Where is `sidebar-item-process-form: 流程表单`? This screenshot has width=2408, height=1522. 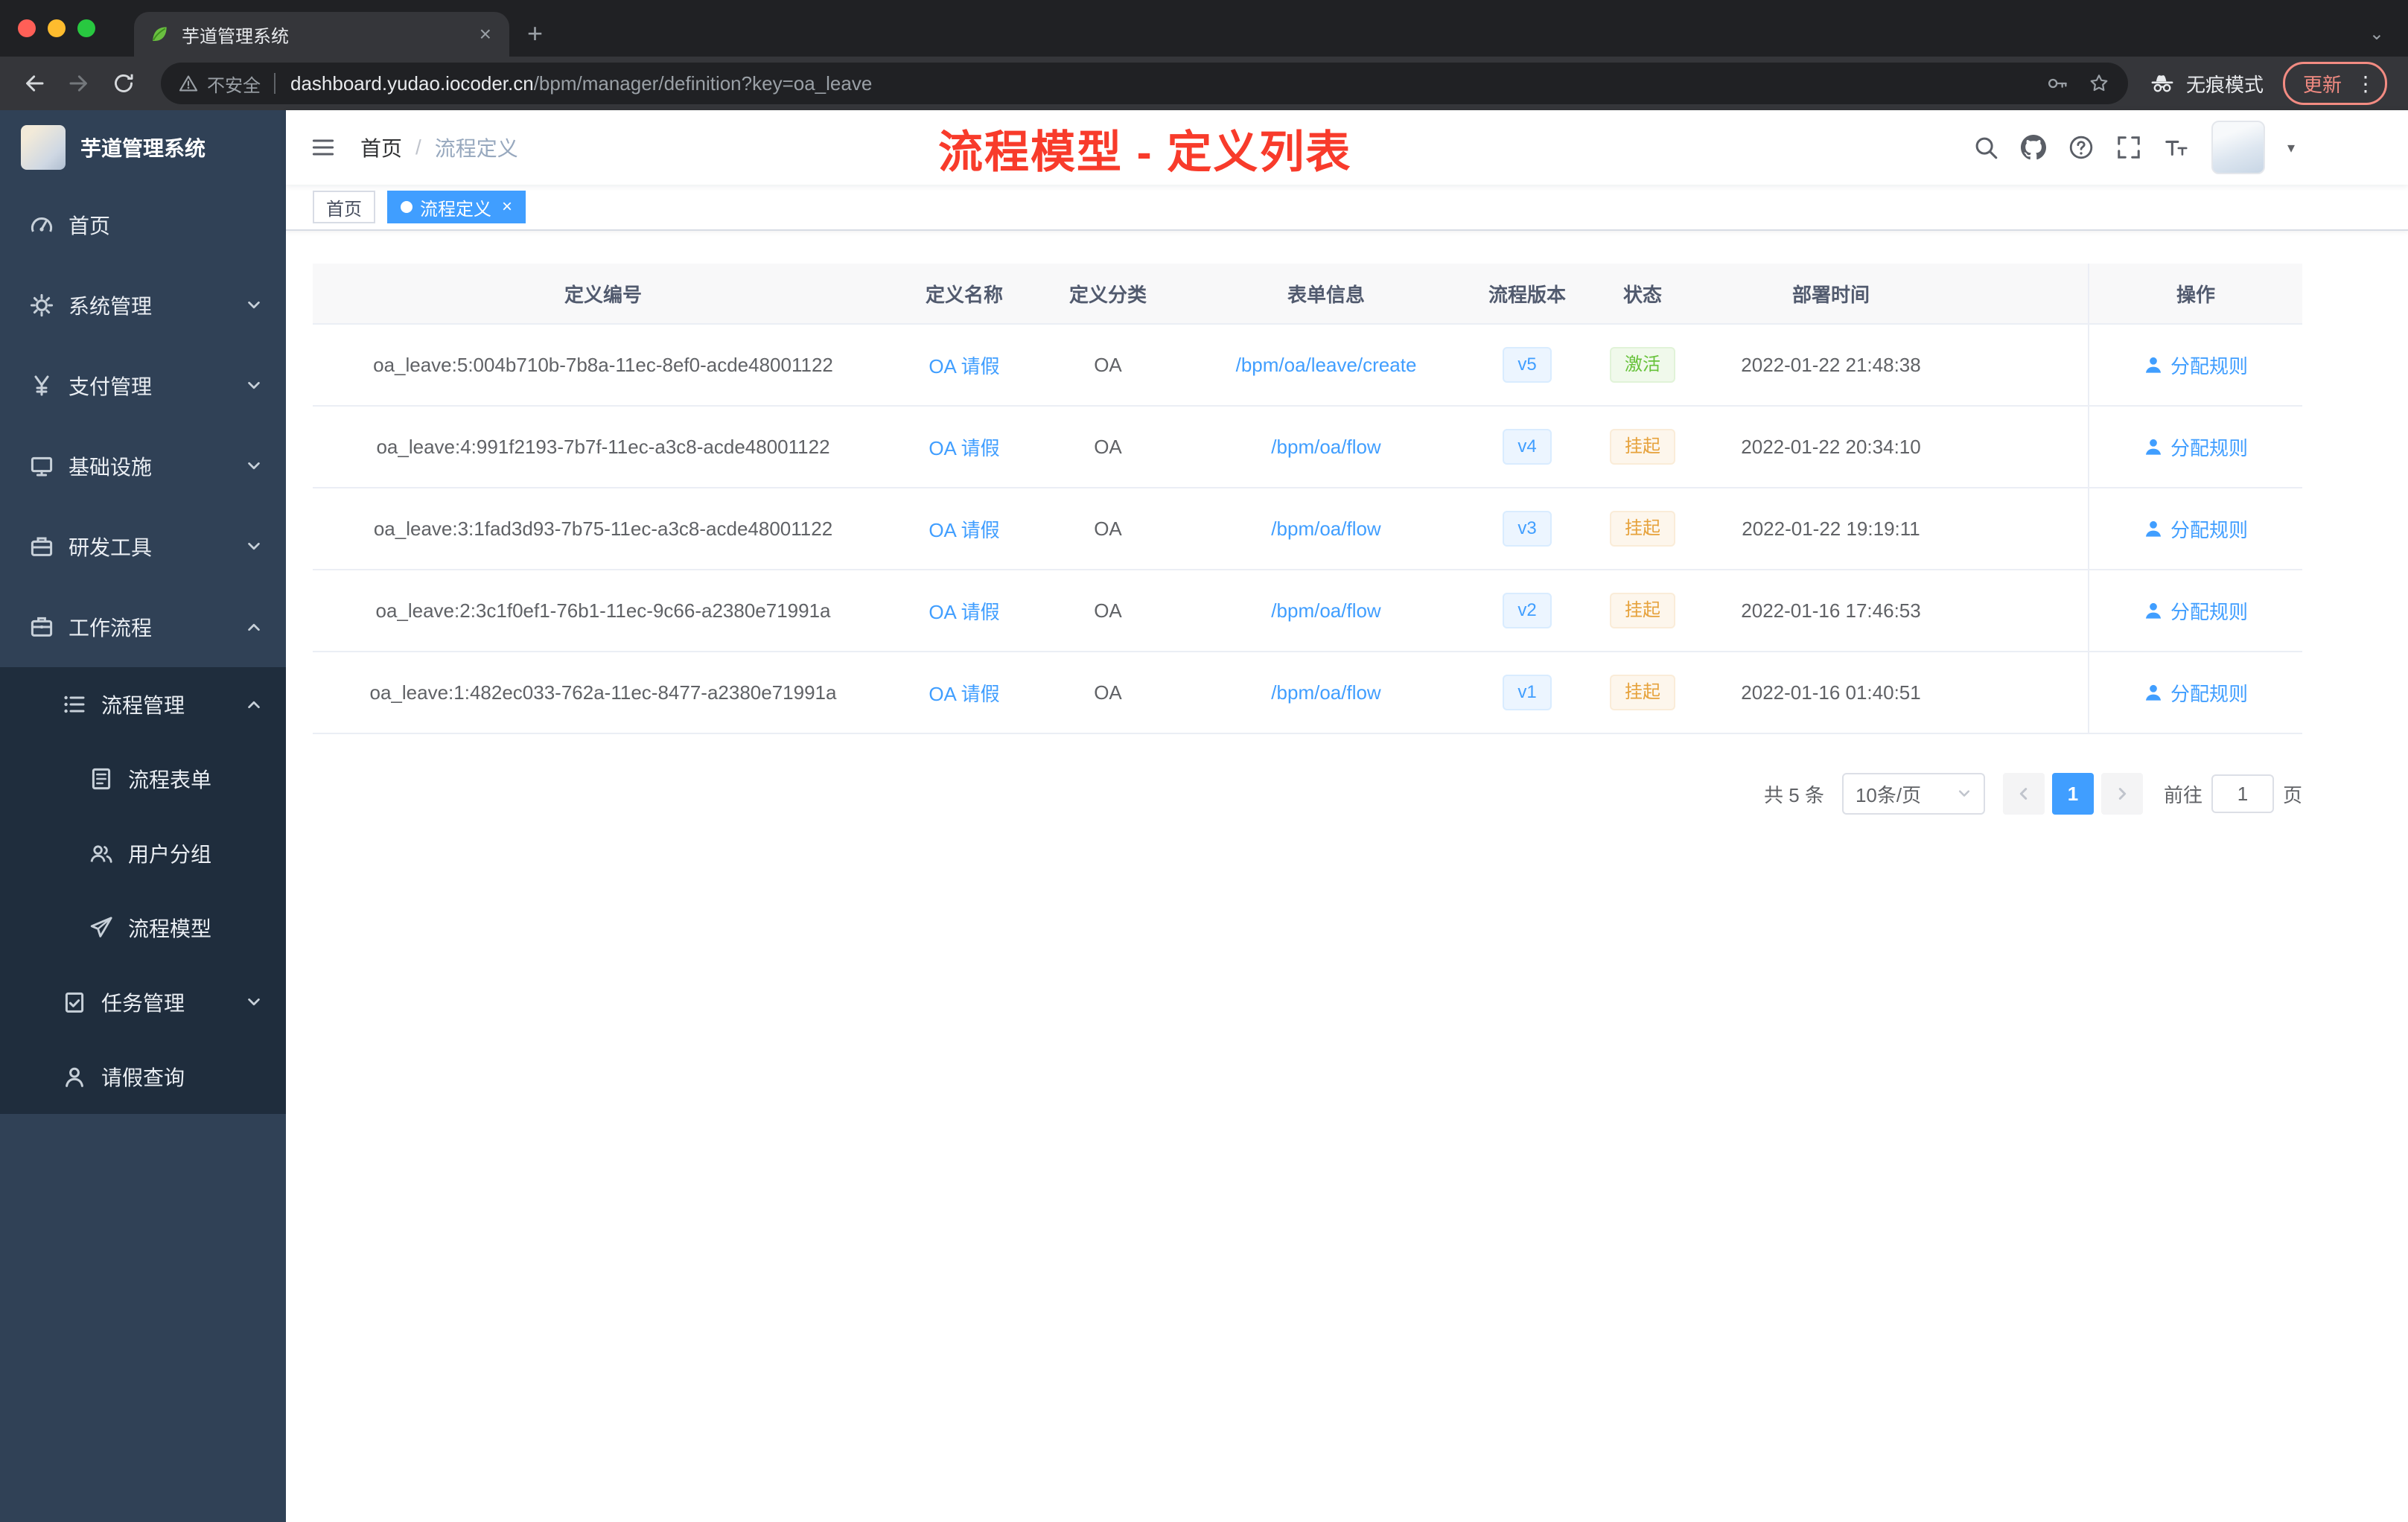
sidebar-item-process-form: 流程表单 is located at coordinates (143, 779).